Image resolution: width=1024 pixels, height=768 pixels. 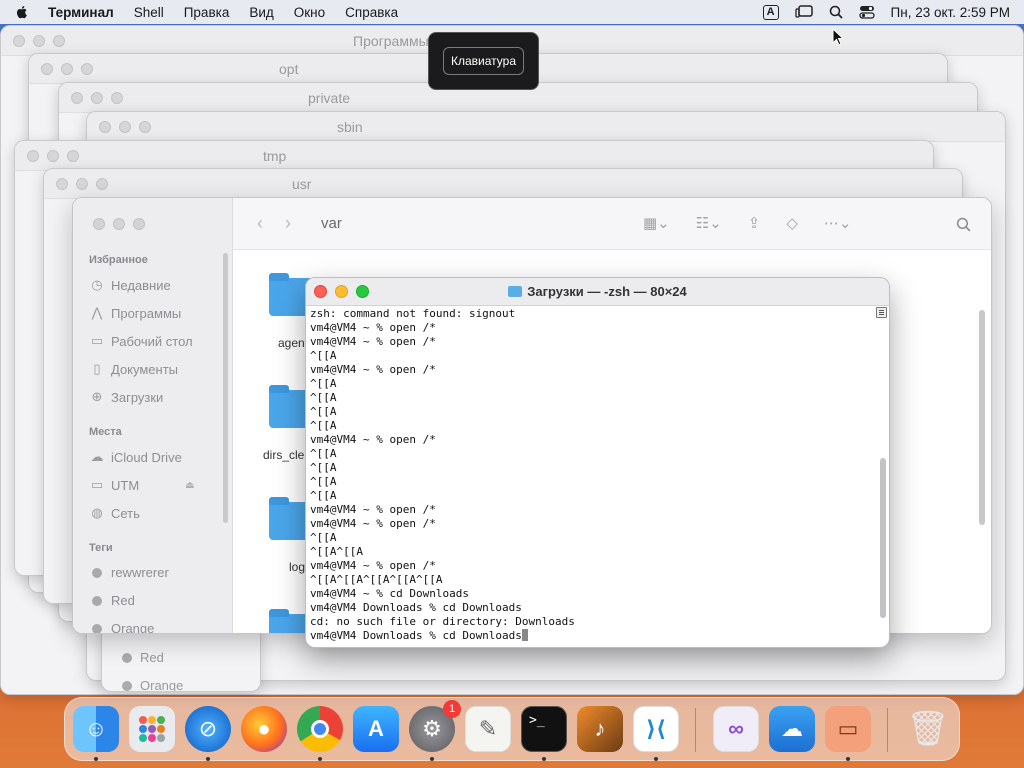 I want to click on terminal-line: vm4@VM4 Downloads % cd Downloads, so click(x=592, y=636).